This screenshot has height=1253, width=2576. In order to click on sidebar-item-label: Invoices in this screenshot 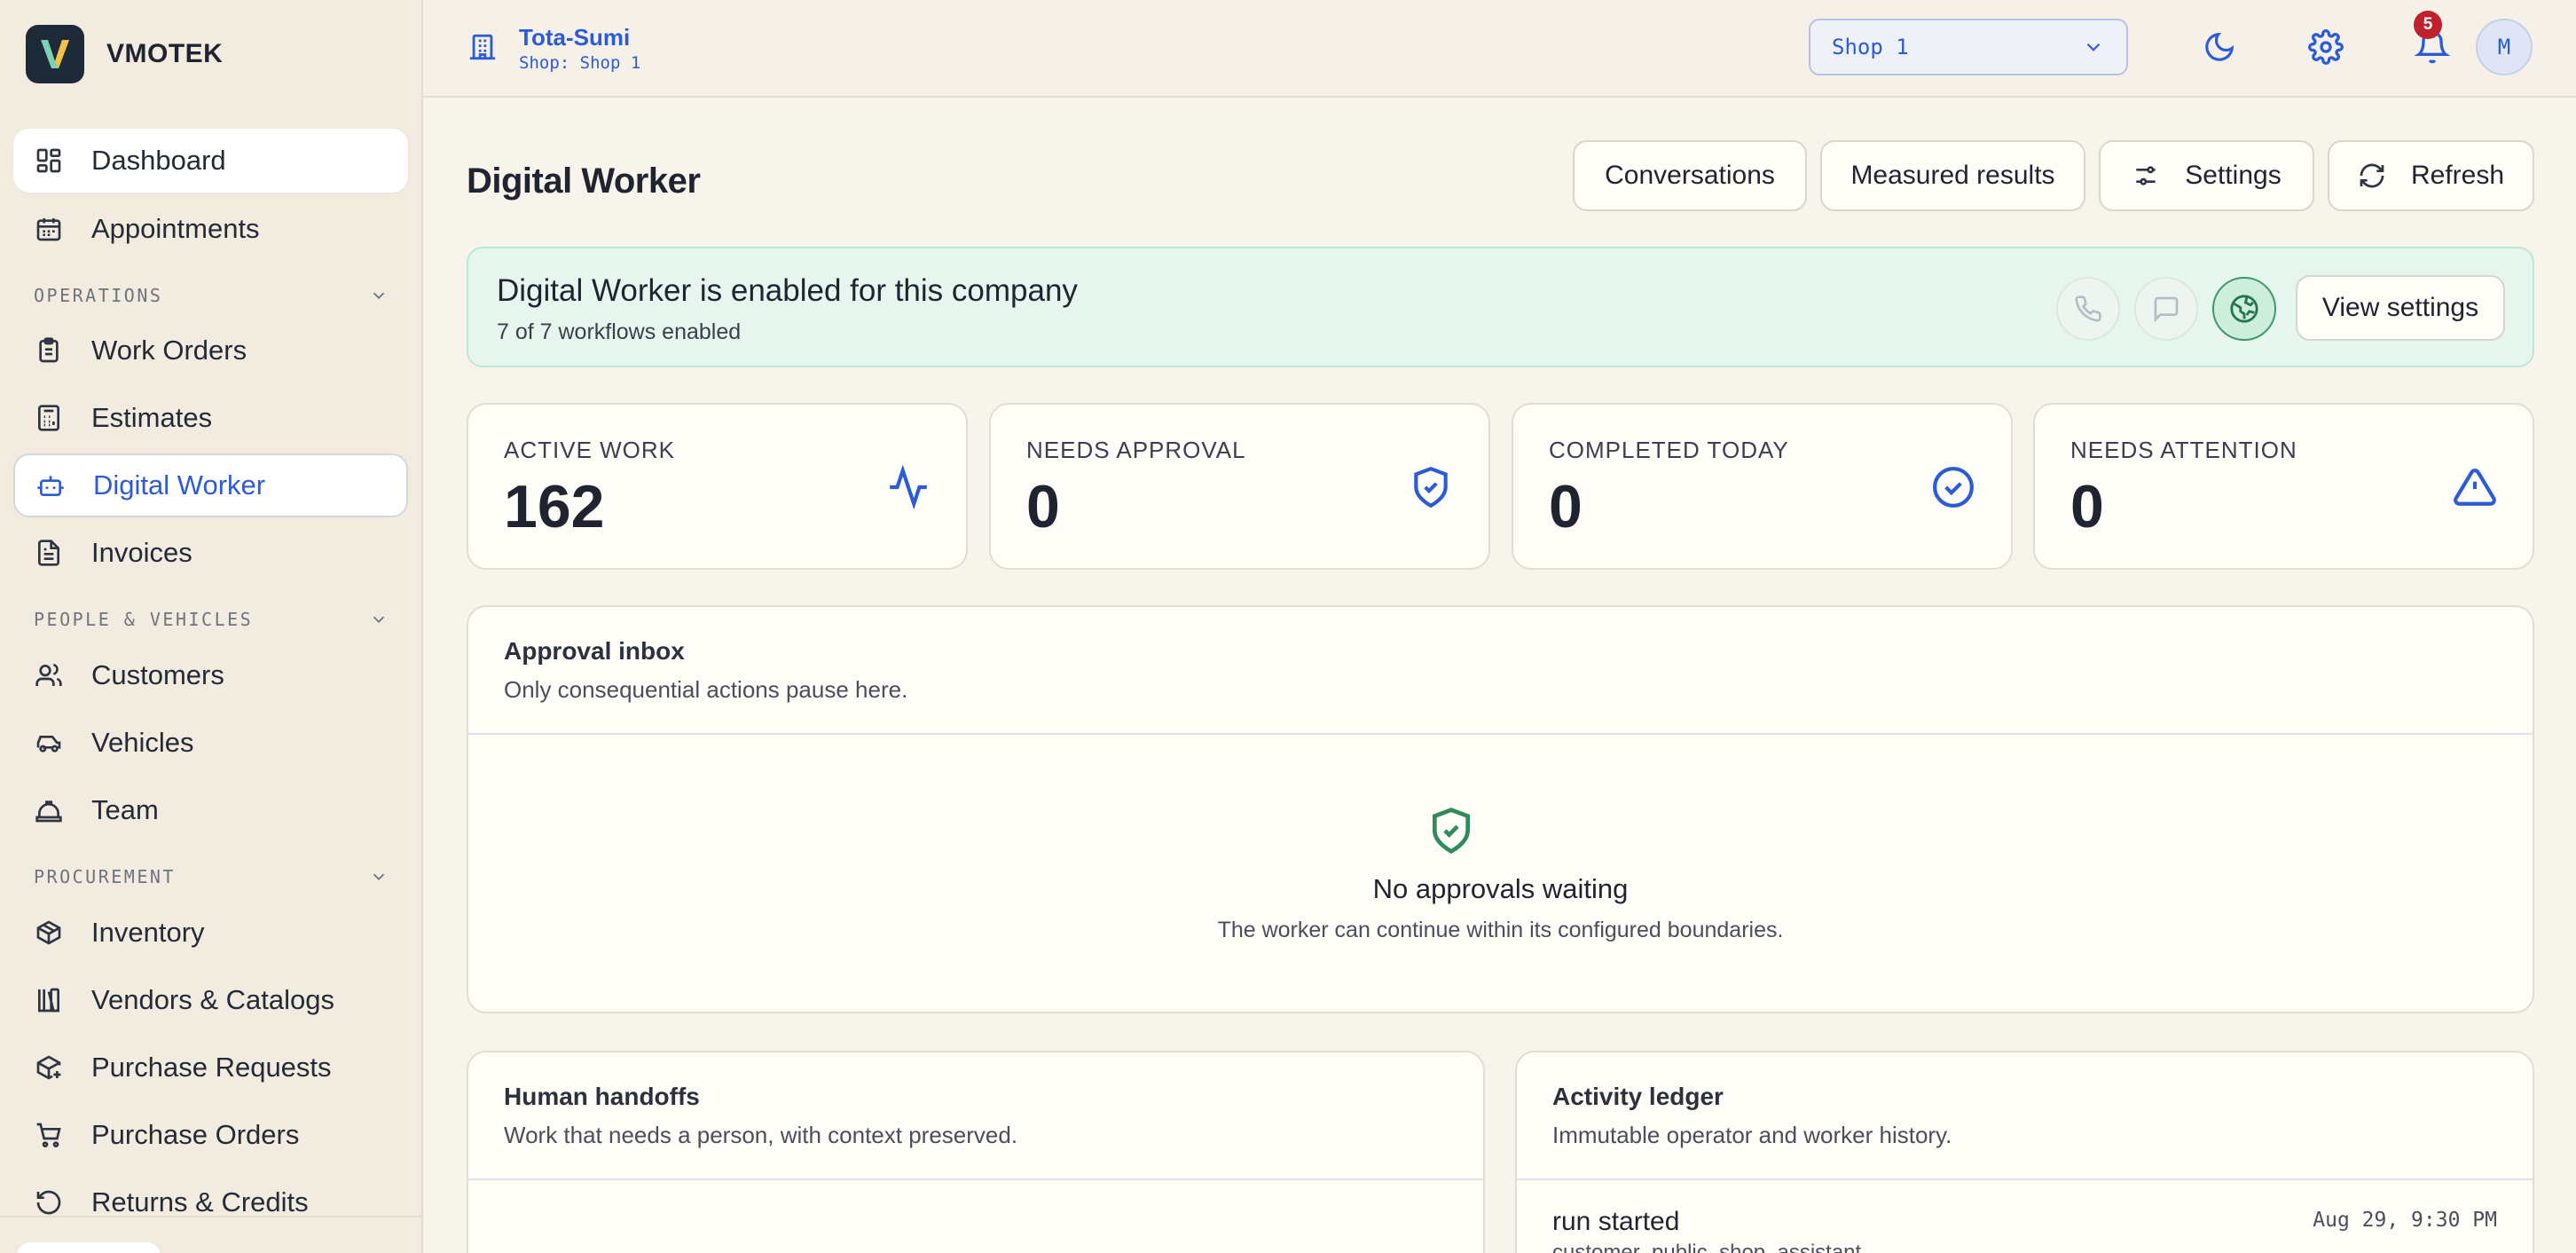, I will do `click(141, 552)`.